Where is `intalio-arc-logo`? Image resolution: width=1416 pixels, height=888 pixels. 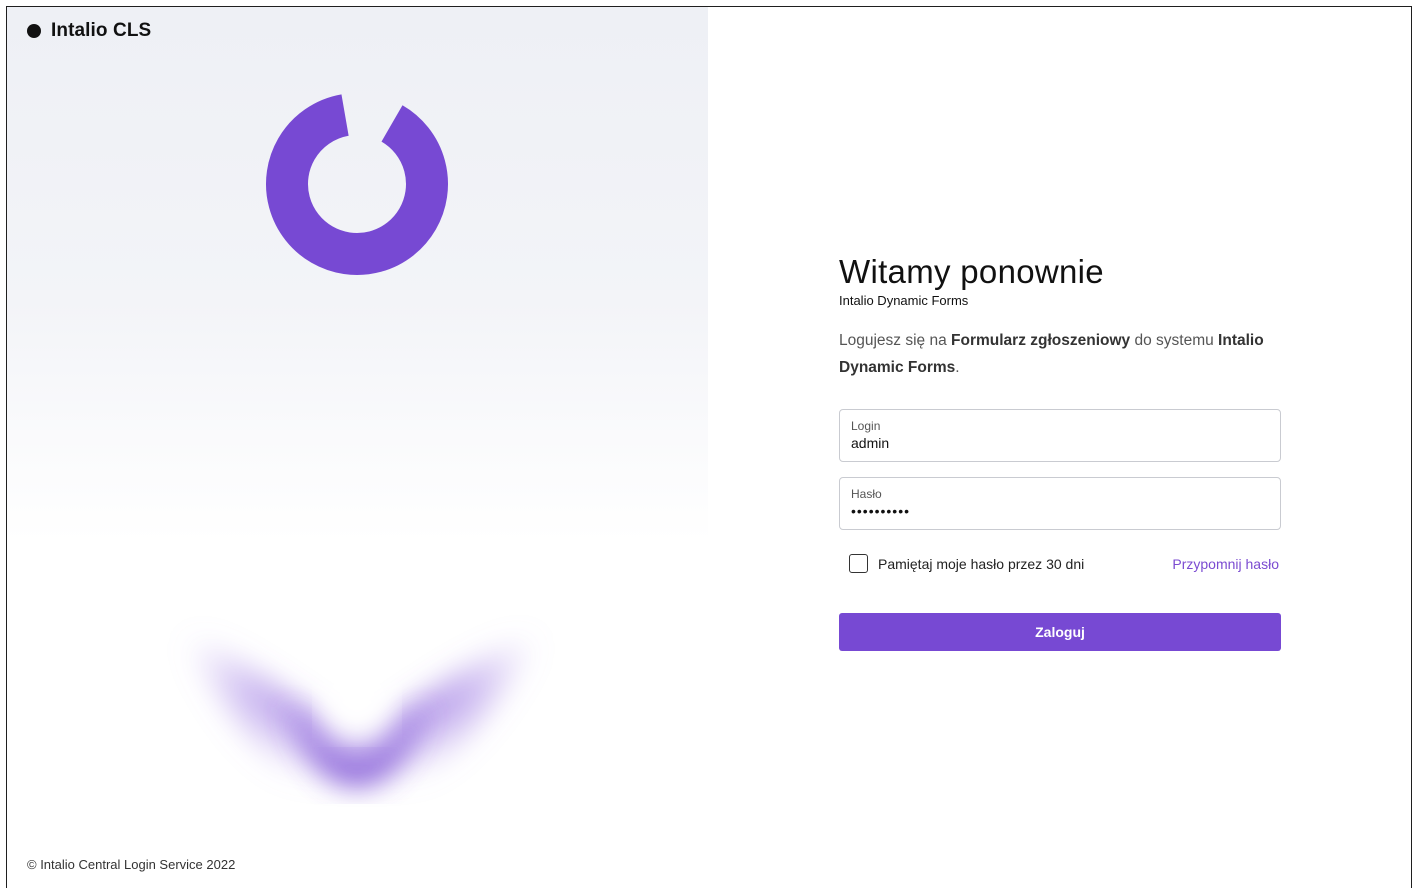
intalio-arc-logo is located at coordinates (357, 184).